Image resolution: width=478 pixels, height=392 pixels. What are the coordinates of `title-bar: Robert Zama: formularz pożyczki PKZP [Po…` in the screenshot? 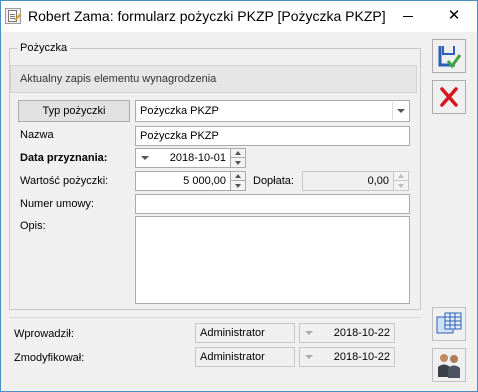 It's located at (239, 16).